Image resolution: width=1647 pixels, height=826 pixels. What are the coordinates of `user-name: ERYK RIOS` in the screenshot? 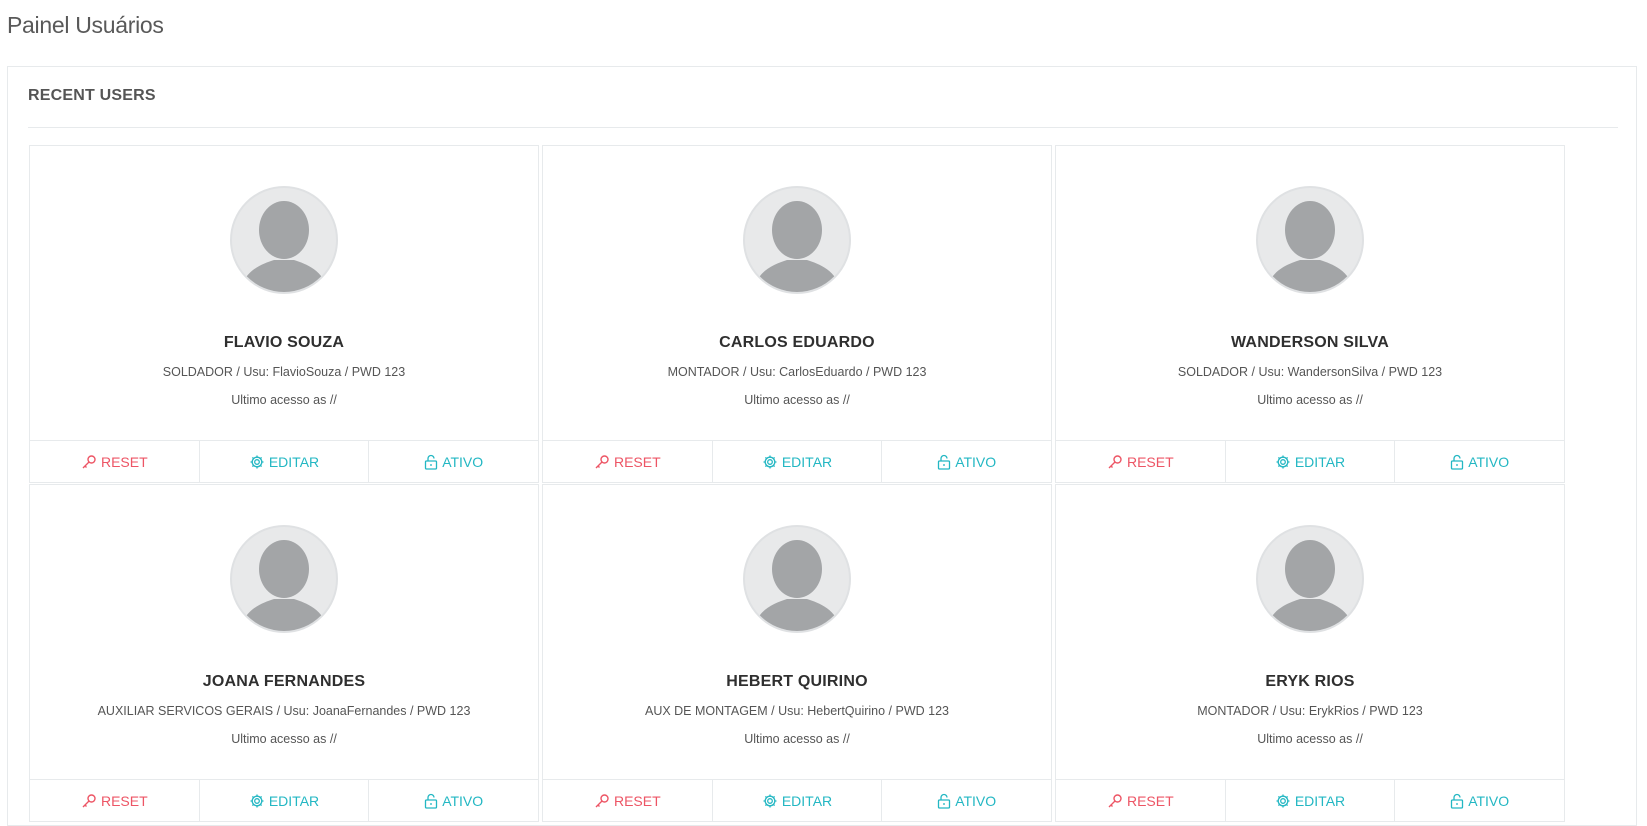 It's located at (1310, 681).